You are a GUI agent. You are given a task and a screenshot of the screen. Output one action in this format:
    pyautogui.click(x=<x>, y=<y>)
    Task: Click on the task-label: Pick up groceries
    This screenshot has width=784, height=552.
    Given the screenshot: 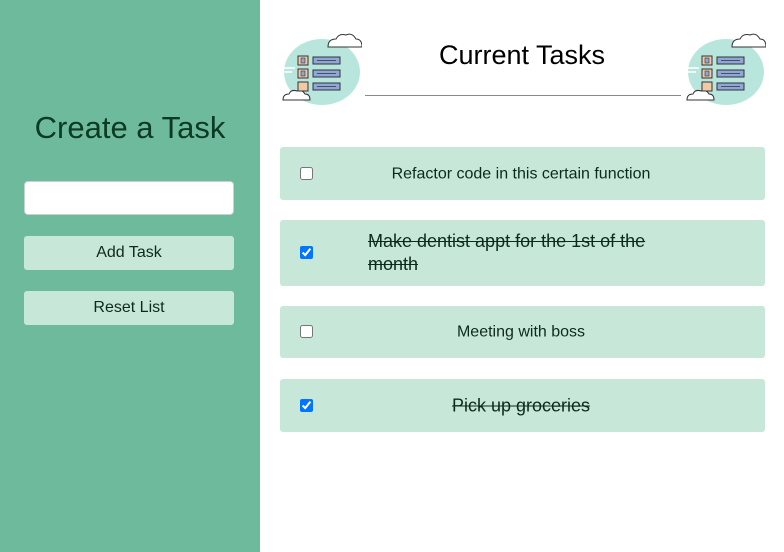 What is the action you would take?
    pyautogui.click(x=521, y=405)
    